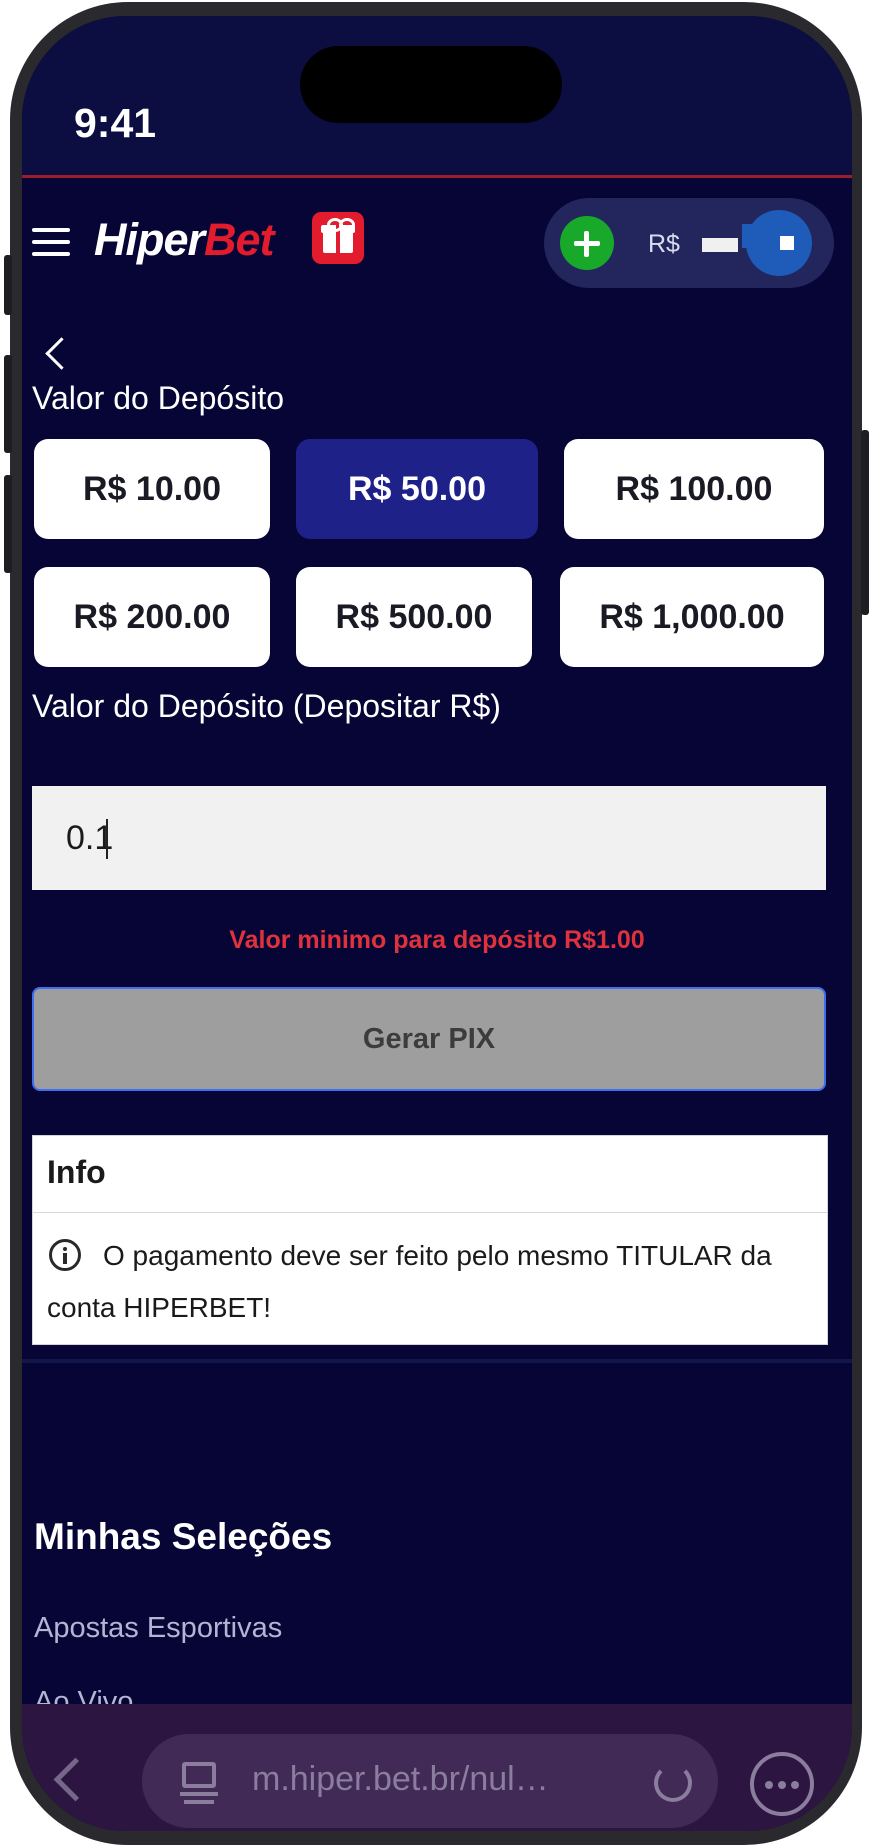 The width and height of the screenshot is (873, 1848). Describe the element at coordinates (787, 243) in the screenshot. I see `avatar-mask` at that location.